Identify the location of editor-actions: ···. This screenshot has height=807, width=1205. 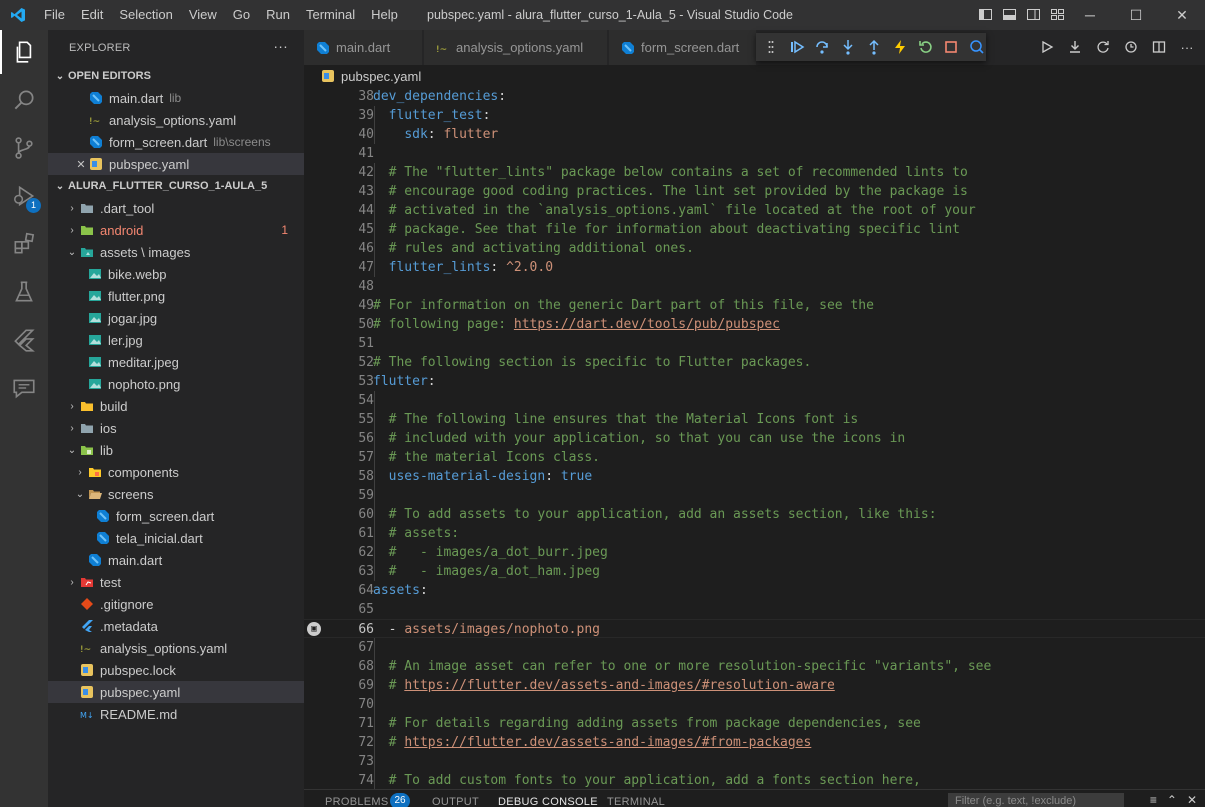
(1117, 47).